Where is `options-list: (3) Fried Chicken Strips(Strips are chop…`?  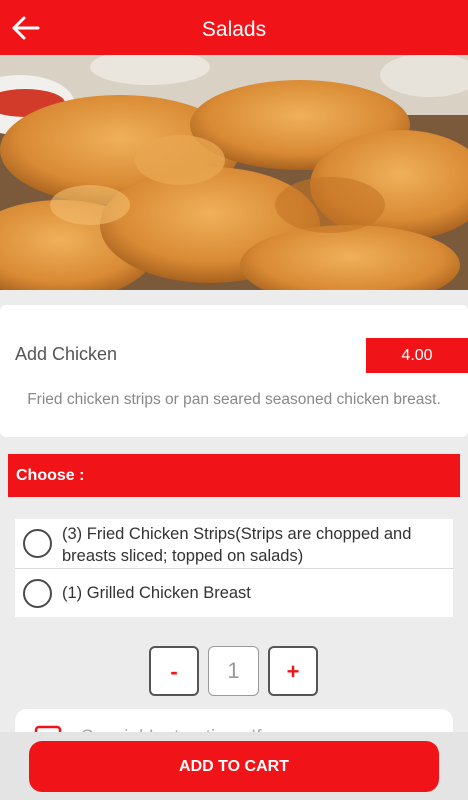
options-list: (3) Fried Chicken Strips(Strips are chop… is located at coordinates (234, 568).